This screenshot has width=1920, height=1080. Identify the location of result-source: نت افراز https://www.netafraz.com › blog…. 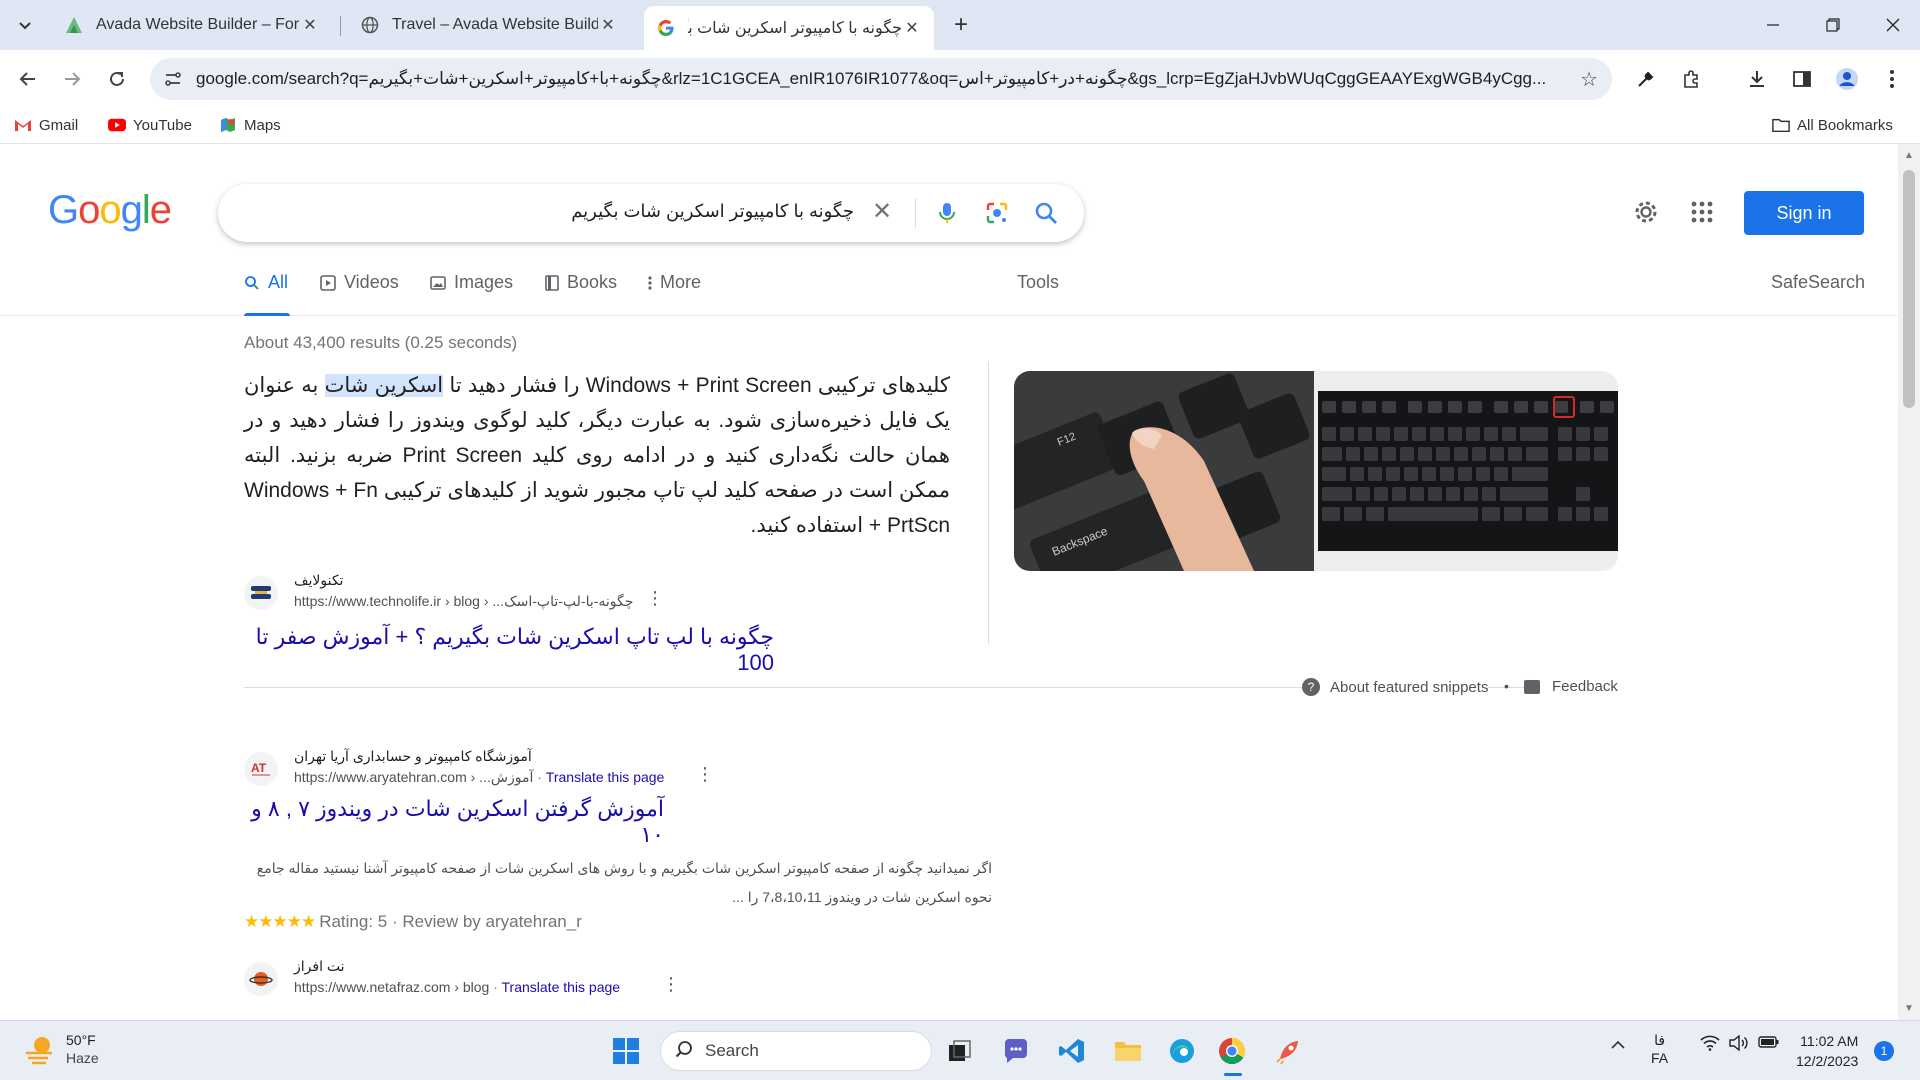
(644, 980).